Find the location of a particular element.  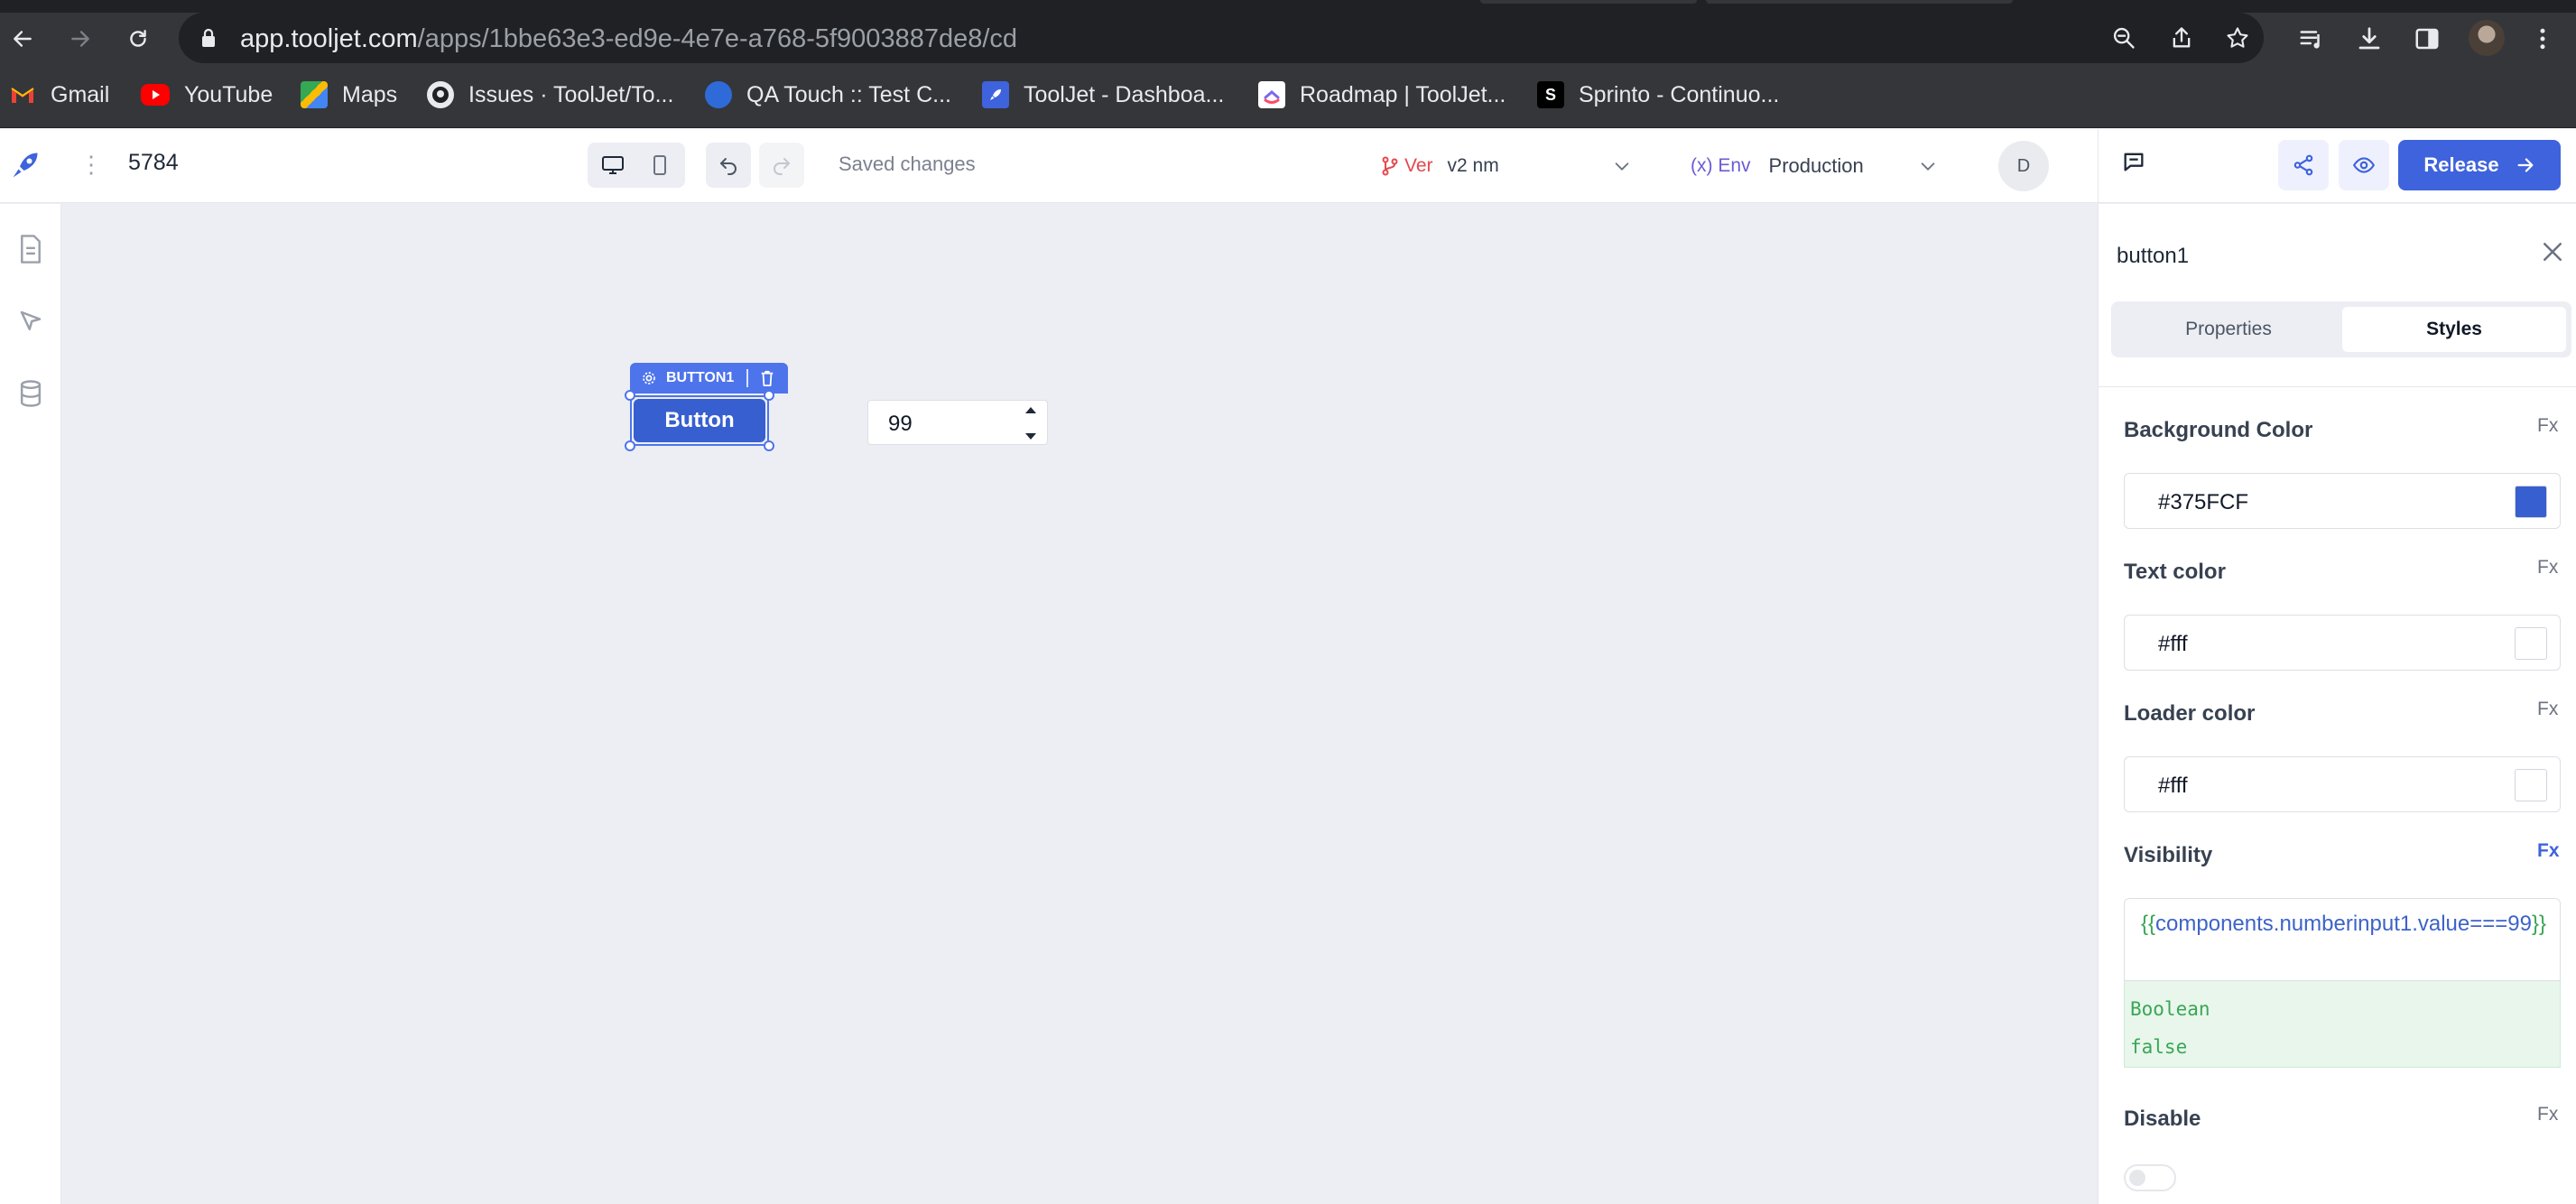

text-color-value: #fff is located at coordinates (2173, 644).